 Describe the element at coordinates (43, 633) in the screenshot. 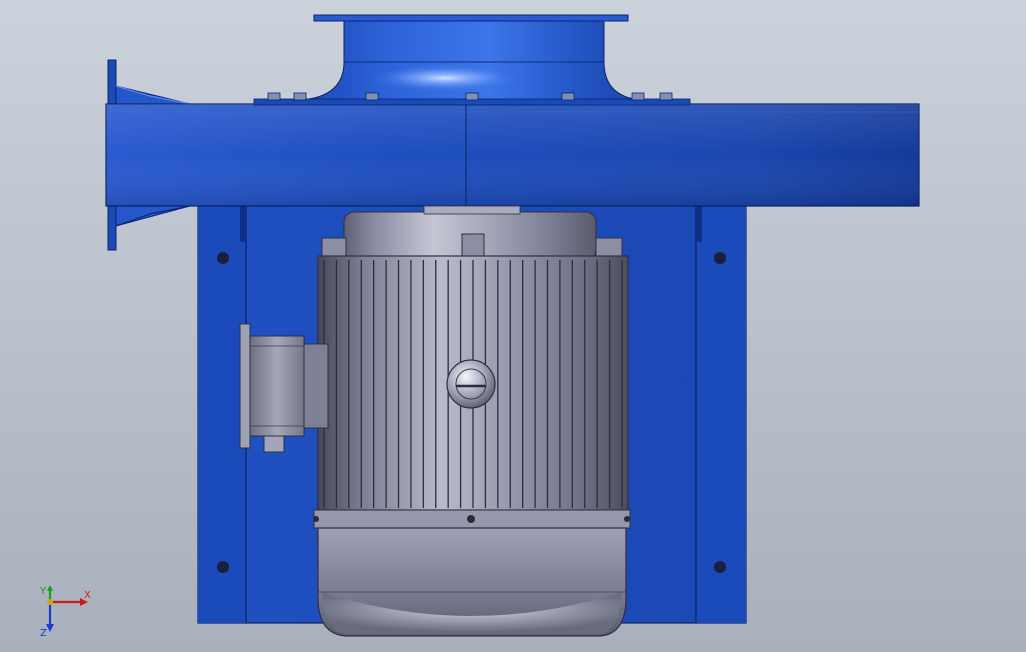

I see `axis-z-label: Z` at that location.